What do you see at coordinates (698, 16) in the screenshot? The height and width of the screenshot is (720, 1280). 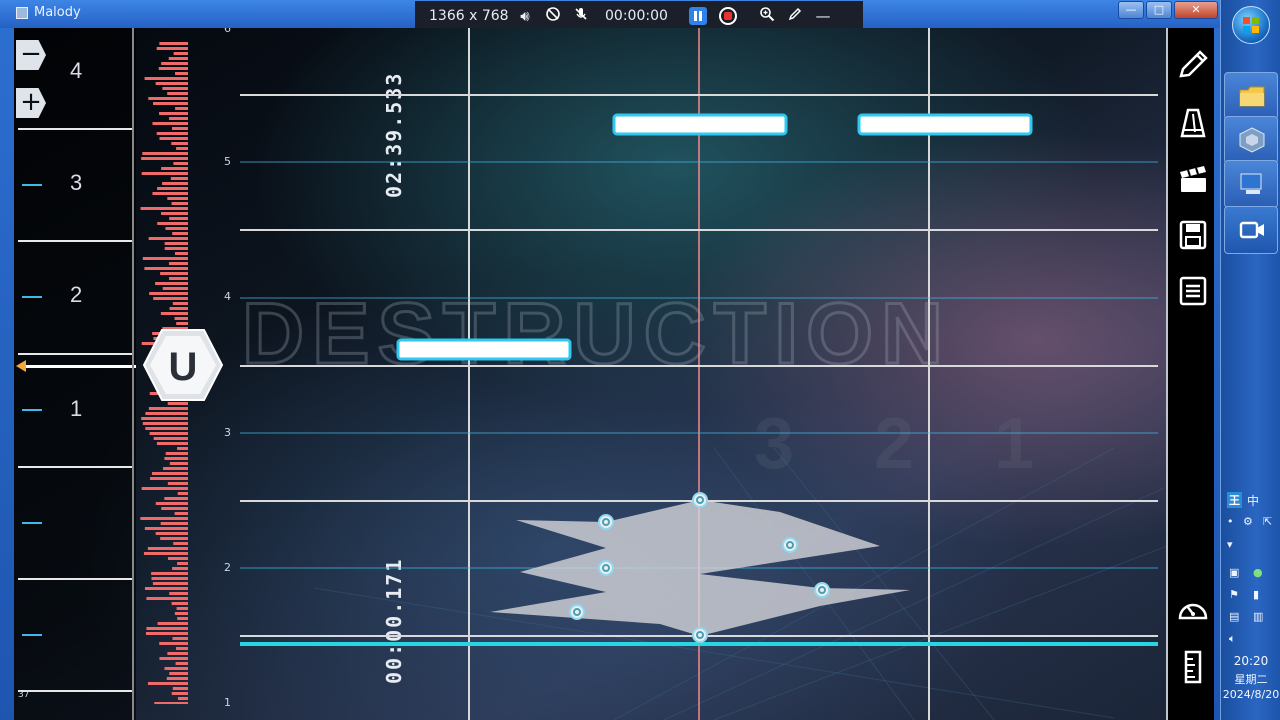 I see `pause-icon` at bounding box center [698, 16].